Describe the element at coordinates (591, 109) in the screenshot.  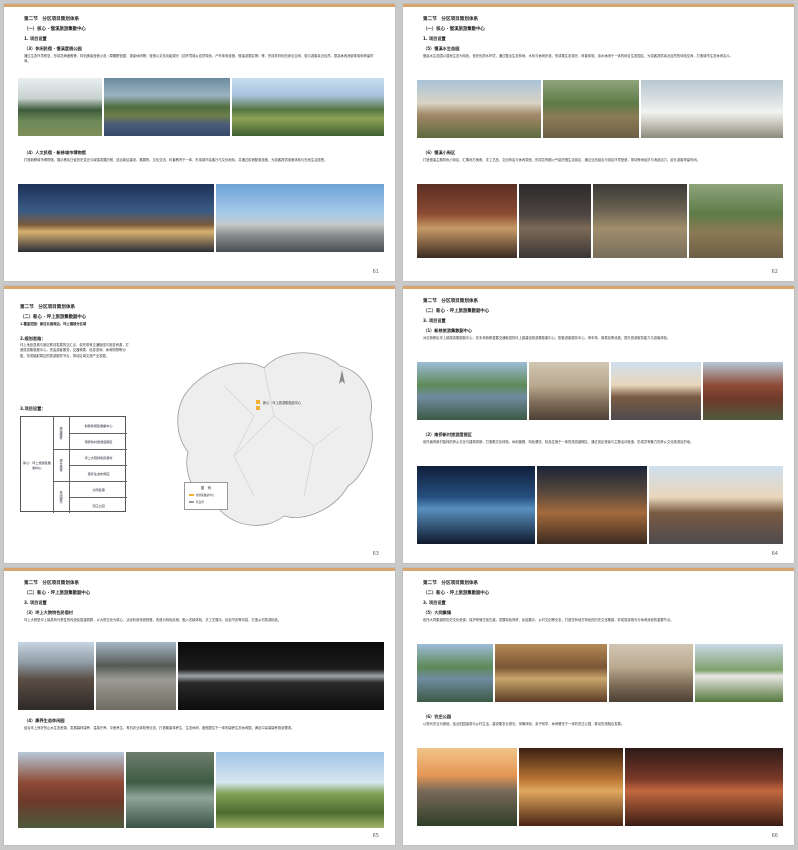
I see `forest-path-photo` at that location.